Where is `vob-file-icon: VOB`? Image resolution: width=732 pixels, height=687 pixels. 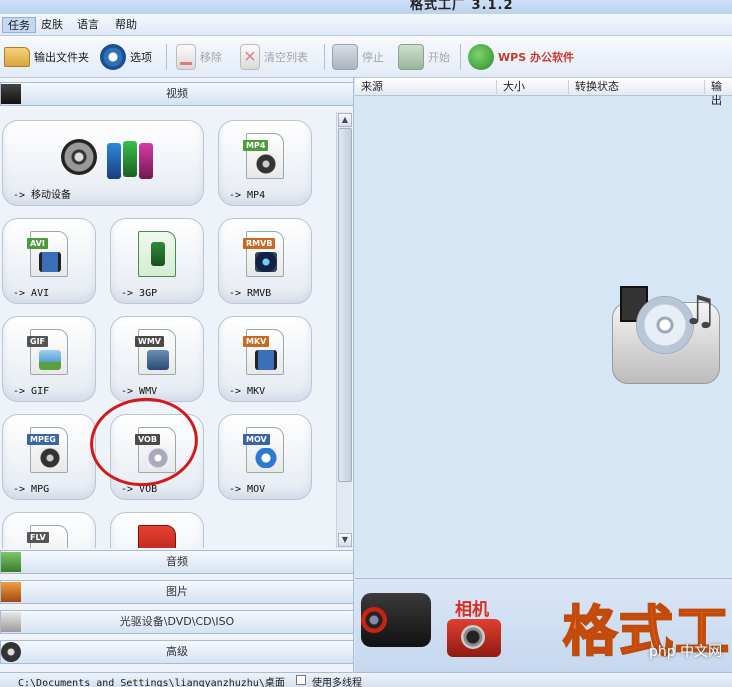
vob-file-icon: VOB is located at coordinates (155, 450).